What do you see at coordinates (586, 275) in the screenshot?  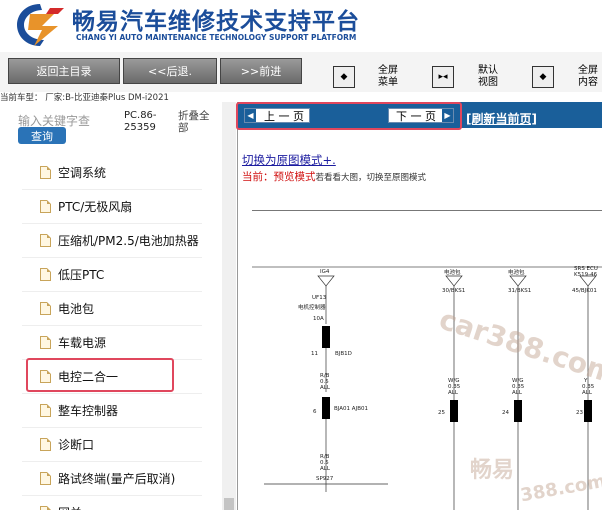 I see `diagram-label: K519-46` at bounding box center [586, 275].